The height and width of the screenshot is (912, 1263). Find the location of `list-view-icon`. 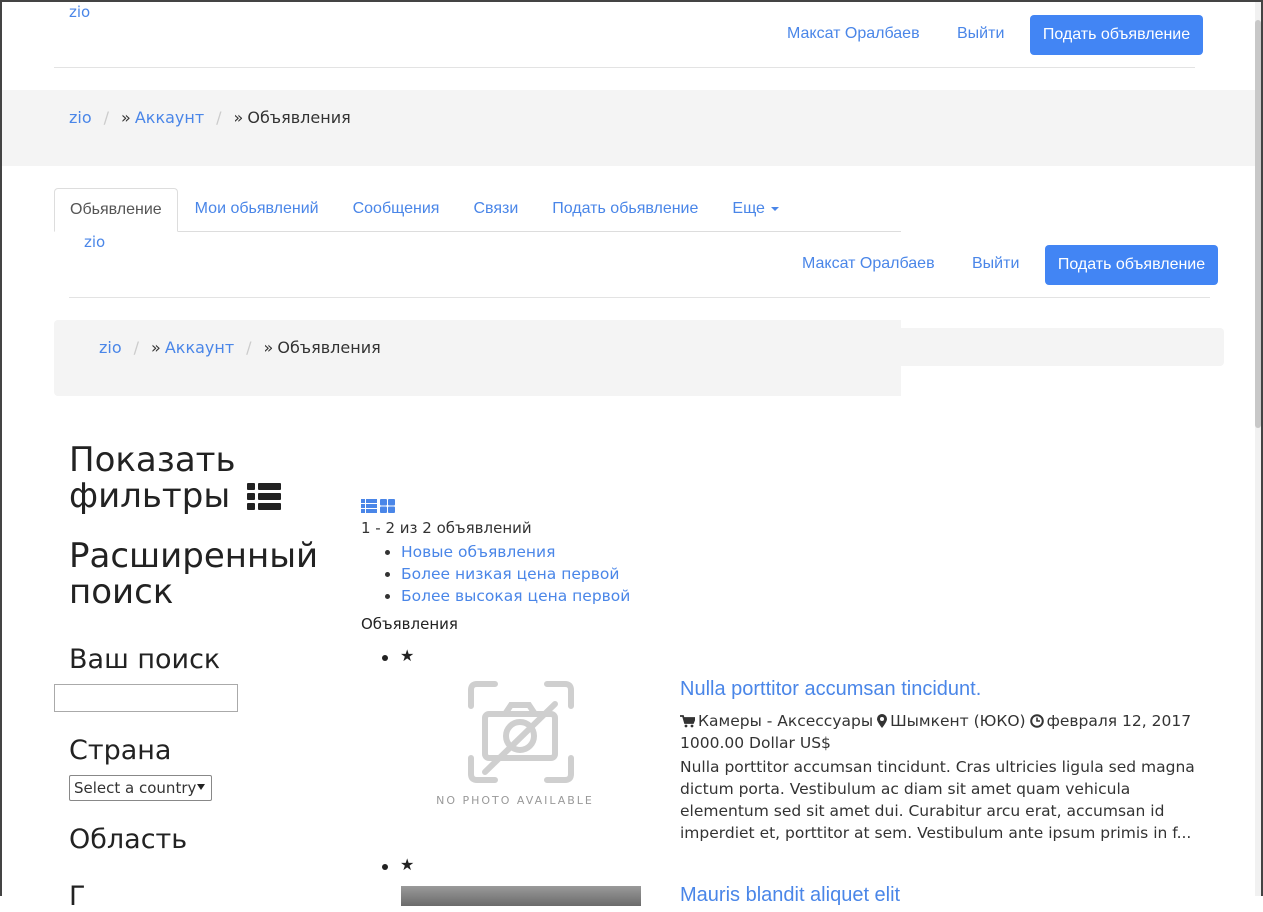

list-view-icon is located at coordinates (369, 506).